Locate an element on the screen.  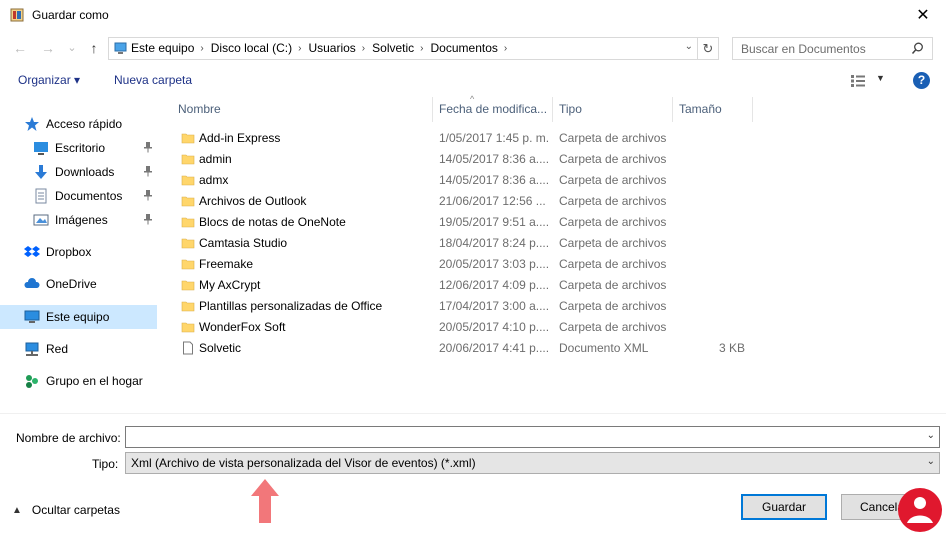
search-input: Buscar en Documentos is located at coordinates (803, 49).